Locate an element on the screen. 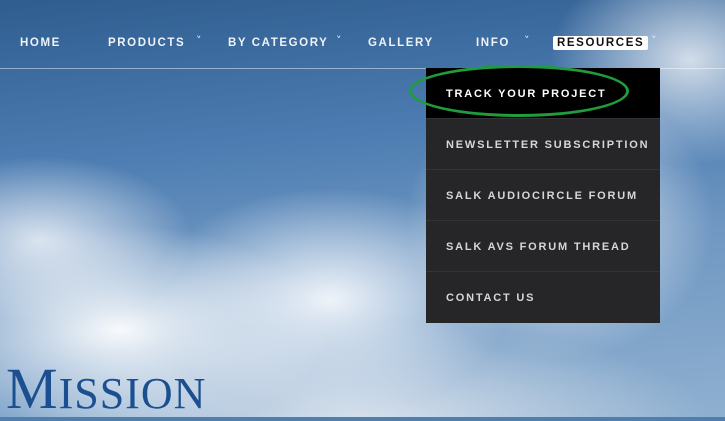  menu-item-salk-audiocircle-forum: SALK AUDIOCIRCLE FORUM is located at coordinates (543, 195).